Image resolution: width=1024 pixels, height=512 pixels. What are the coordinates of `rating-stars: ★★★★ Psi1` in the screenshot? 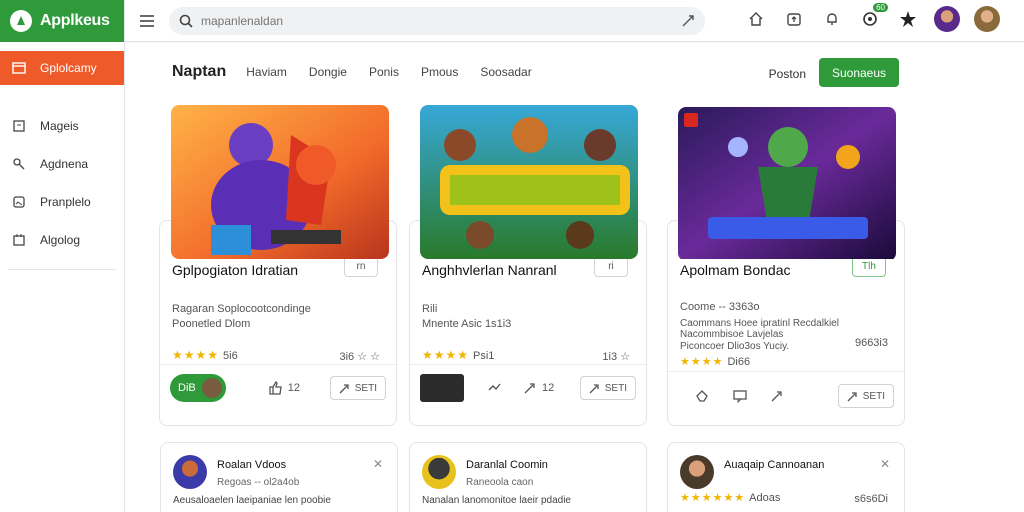 It's located at (458, 355).